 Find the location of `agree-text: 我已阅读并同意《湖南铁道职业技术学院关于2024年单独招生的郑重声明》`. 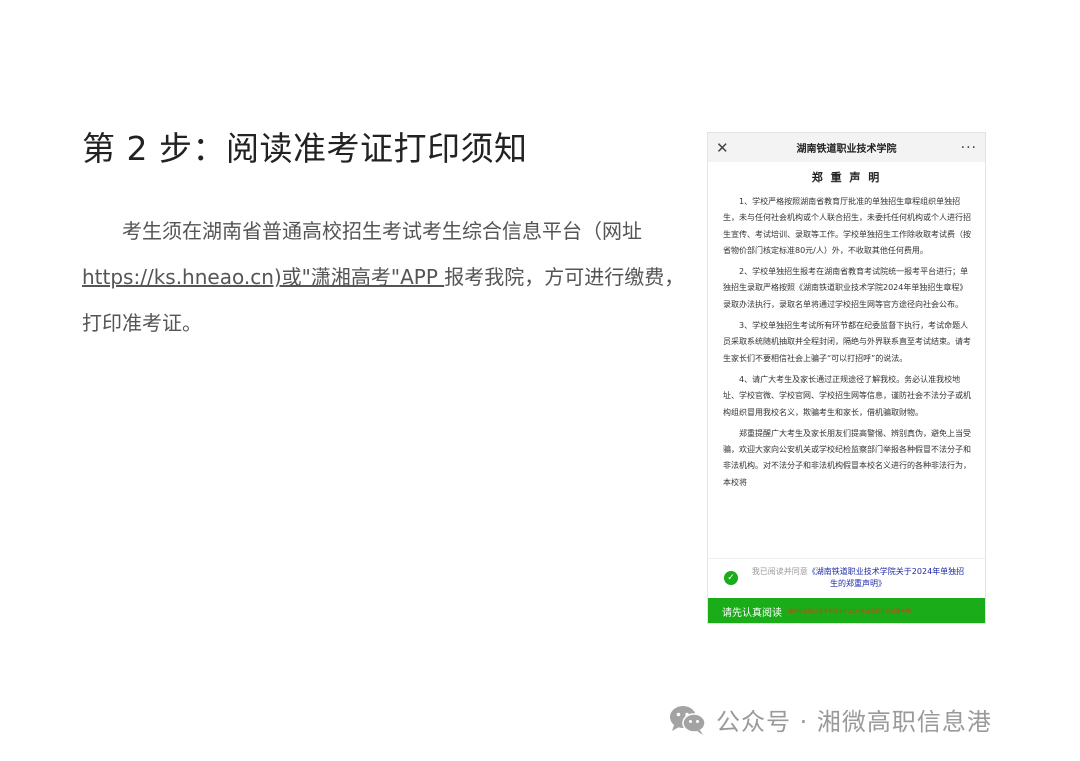

agree-text: 我已阅读并同意《湖南铁道职业技术学院关于2024年单独招生的郑重声明》 is located at coordinates (858, 578).